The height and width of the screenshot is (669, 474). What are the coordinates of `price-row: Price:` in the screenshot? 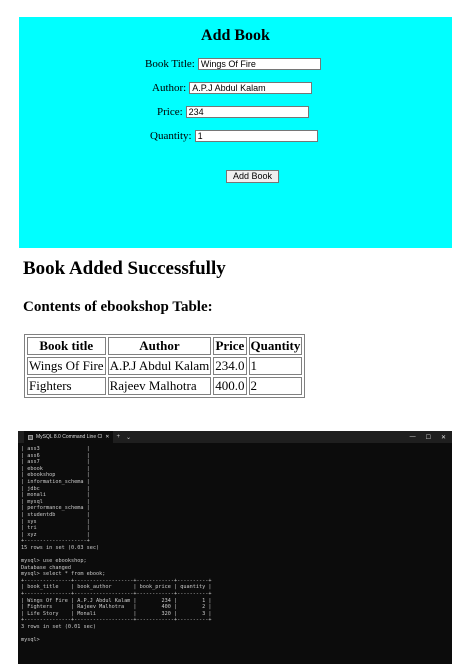 It's located at (233, 112).